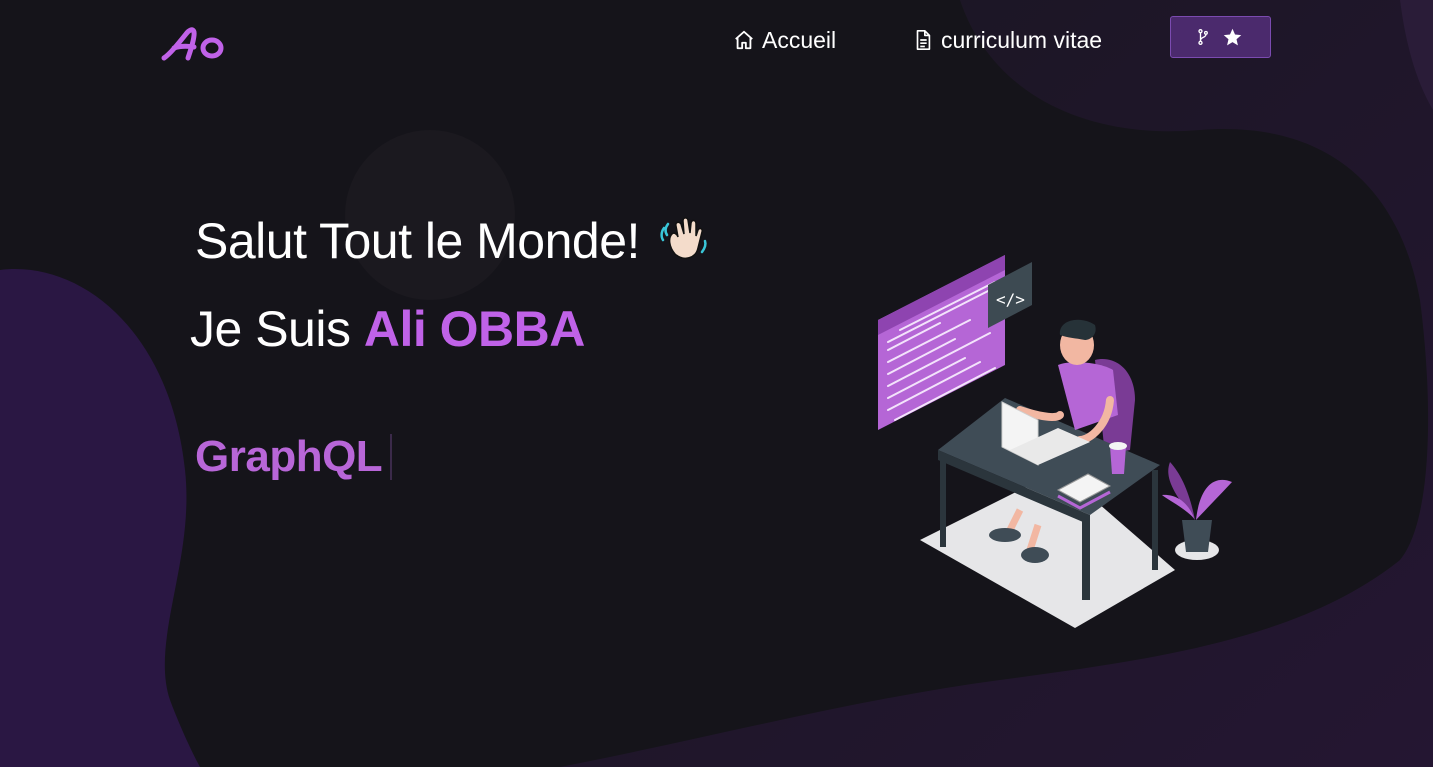 This screenshot has height=767, width=1433. What do you see at coordinates (474, 329) in the screenshot?
I see `author-name: Ali OBBA` at bounding box center [474, 329].